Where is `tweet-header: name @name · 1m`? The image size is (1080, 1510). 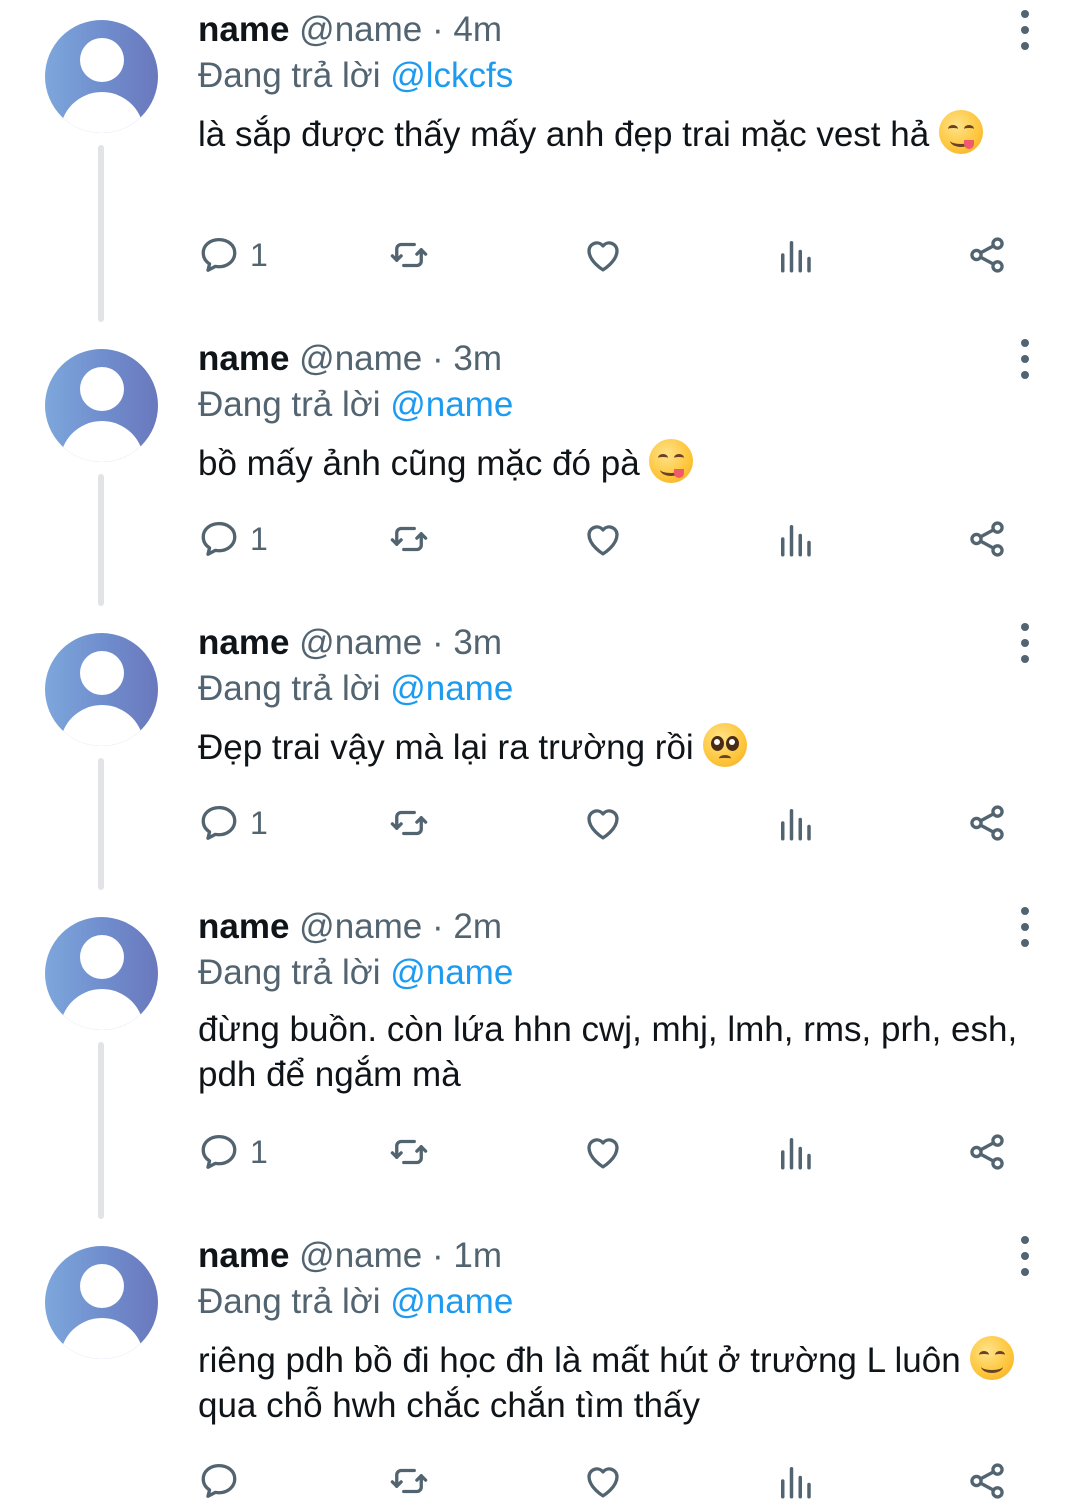
tweet-header: name @name · 1m is located at coordinates (609, 1256).